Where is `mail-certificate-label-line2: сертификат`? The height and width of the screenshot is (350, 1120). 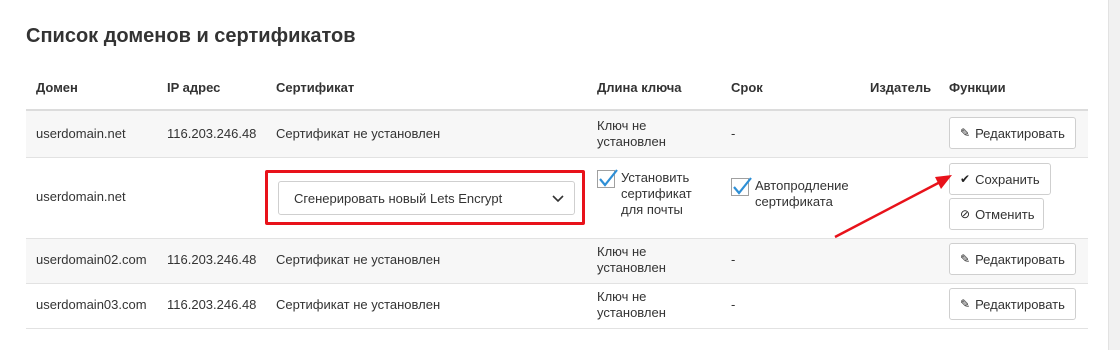 mail-certificate-label-line2: сертификат is located at coordinates (656, 193).